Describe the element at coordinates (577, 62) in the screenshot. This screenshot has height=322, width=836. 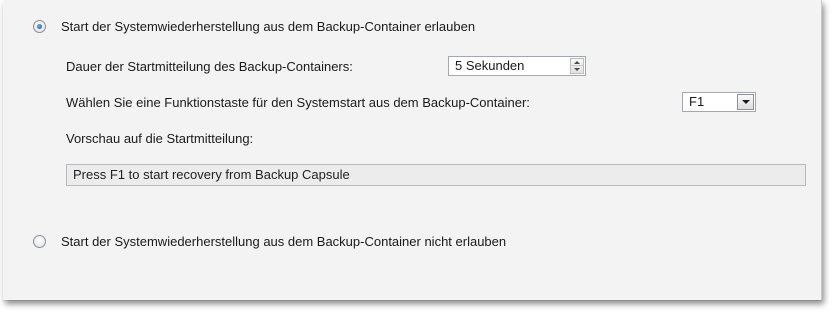
I see `arrow-up-icon` at that location.